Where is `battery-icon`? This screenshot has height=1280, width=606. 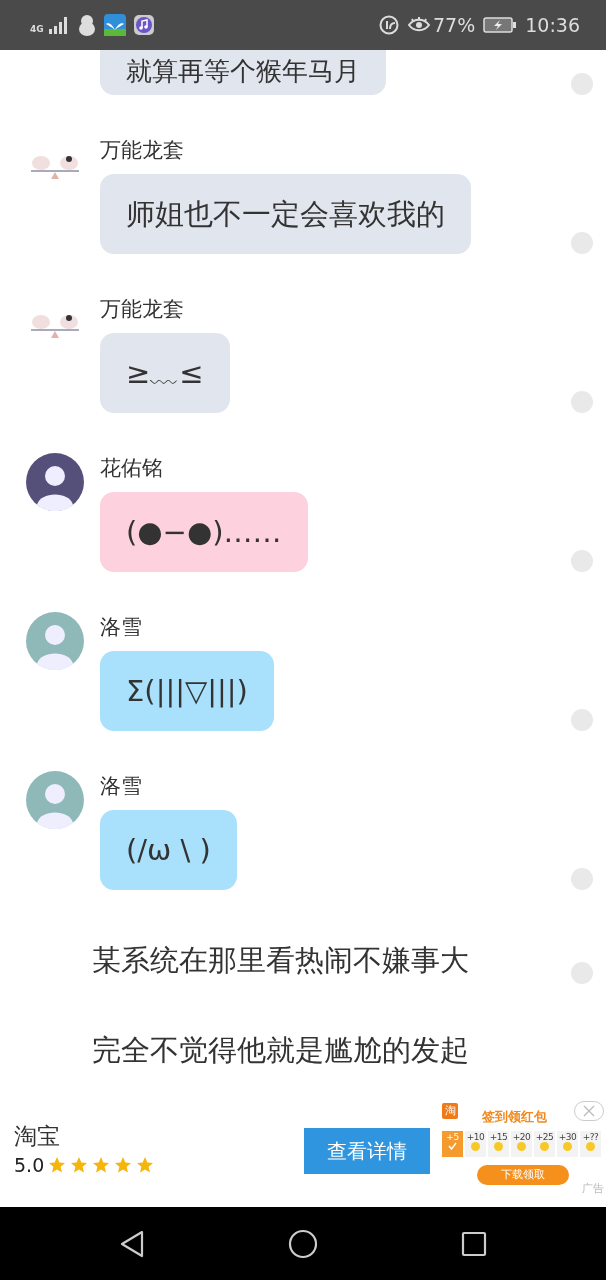
battery-icon is located at coordinates (500, 25).